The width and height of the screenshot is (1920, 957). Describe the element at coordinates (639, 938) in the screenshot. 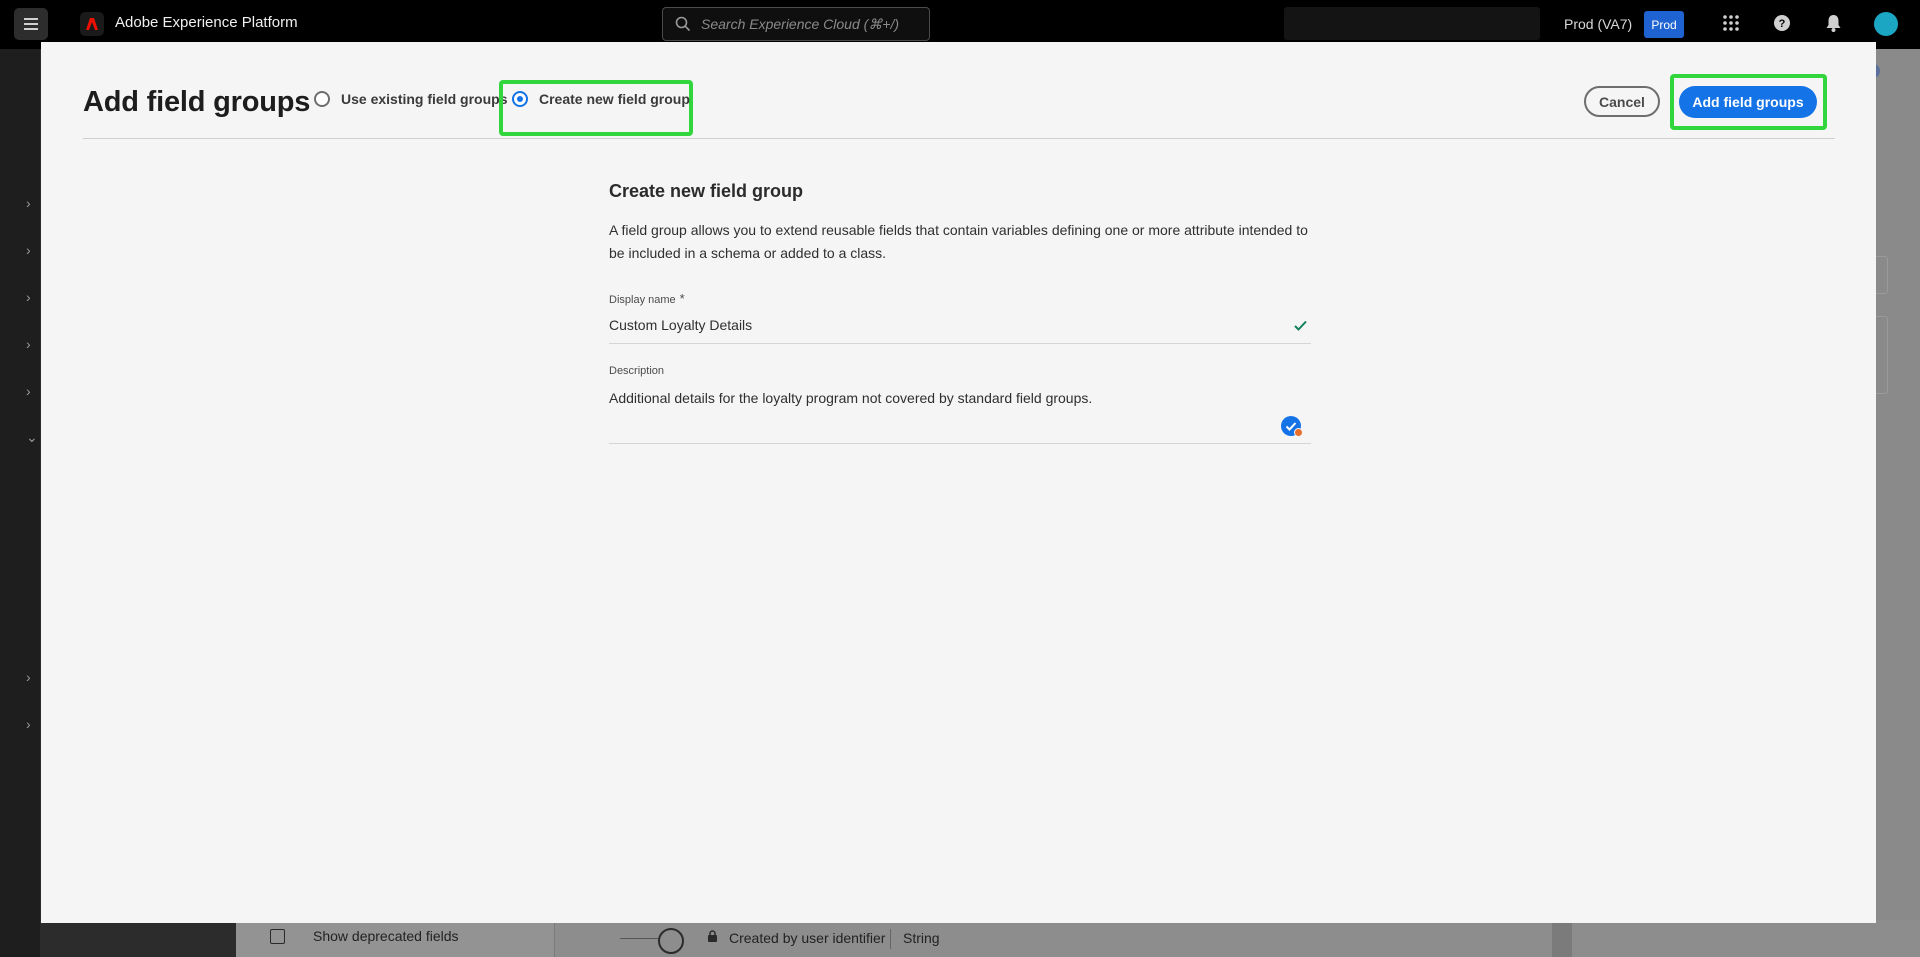

I see `tree-connector` at that location.